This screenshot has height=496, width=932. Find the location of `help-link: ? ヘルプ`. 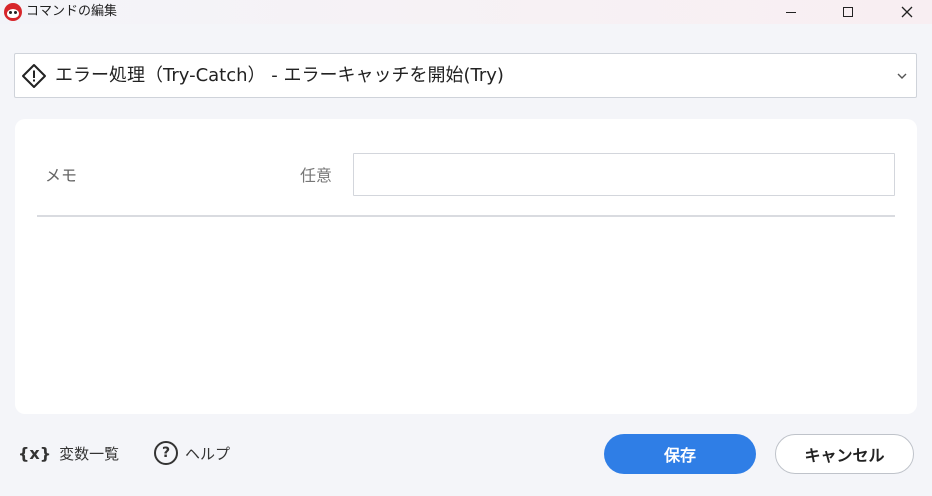

help-link: ? ヘルプ is located at coordinates (192, 453).